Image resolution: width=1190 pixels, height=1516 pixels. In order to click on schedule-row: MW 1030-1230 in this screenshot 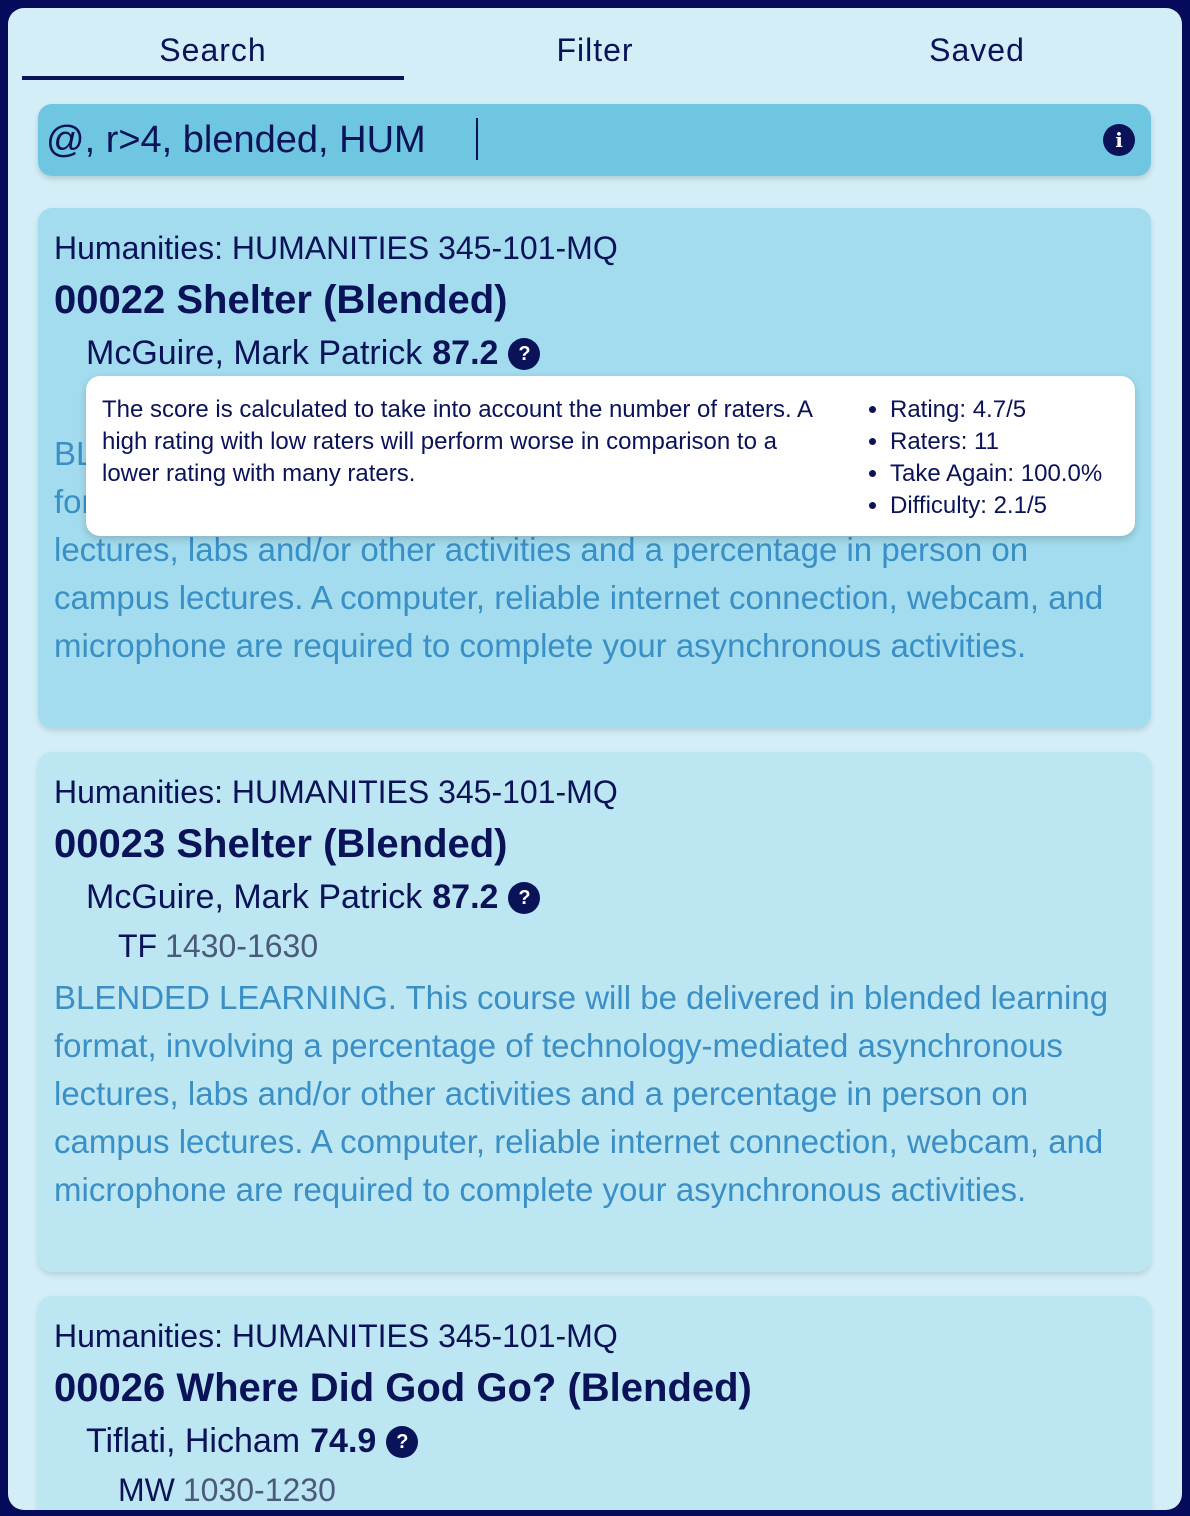, I will do `click(227, 1490)`.